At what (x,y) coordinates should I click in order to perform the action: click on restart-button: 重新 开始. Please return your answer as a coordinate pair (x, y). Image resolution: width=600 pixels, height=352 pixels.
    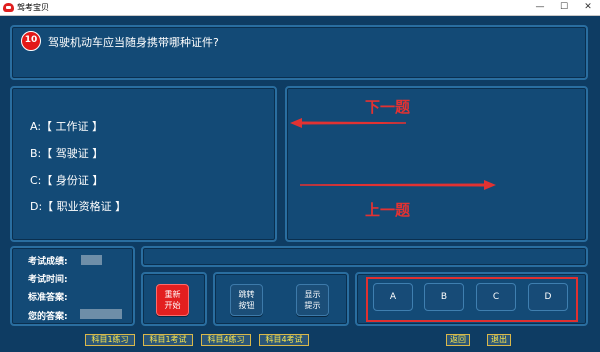
    Looking at the image, I should click on (172, 300).